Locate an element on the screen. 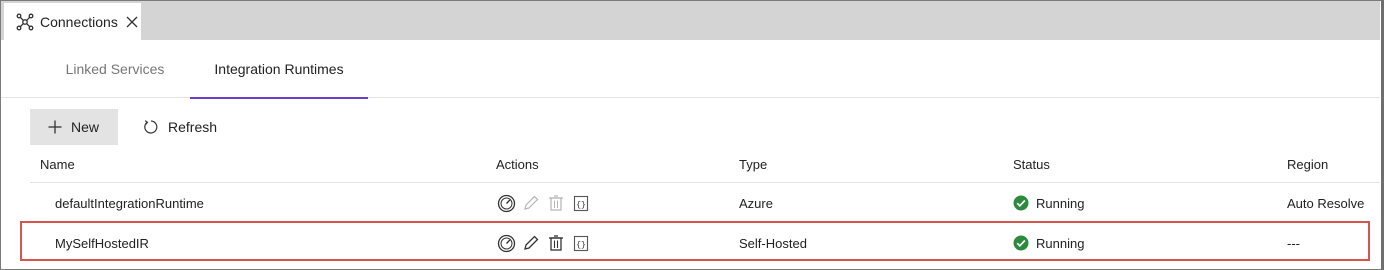 The width and height of the screenshot is (1384, 270). column-header-name: Name is located at coordinates (57, 164).